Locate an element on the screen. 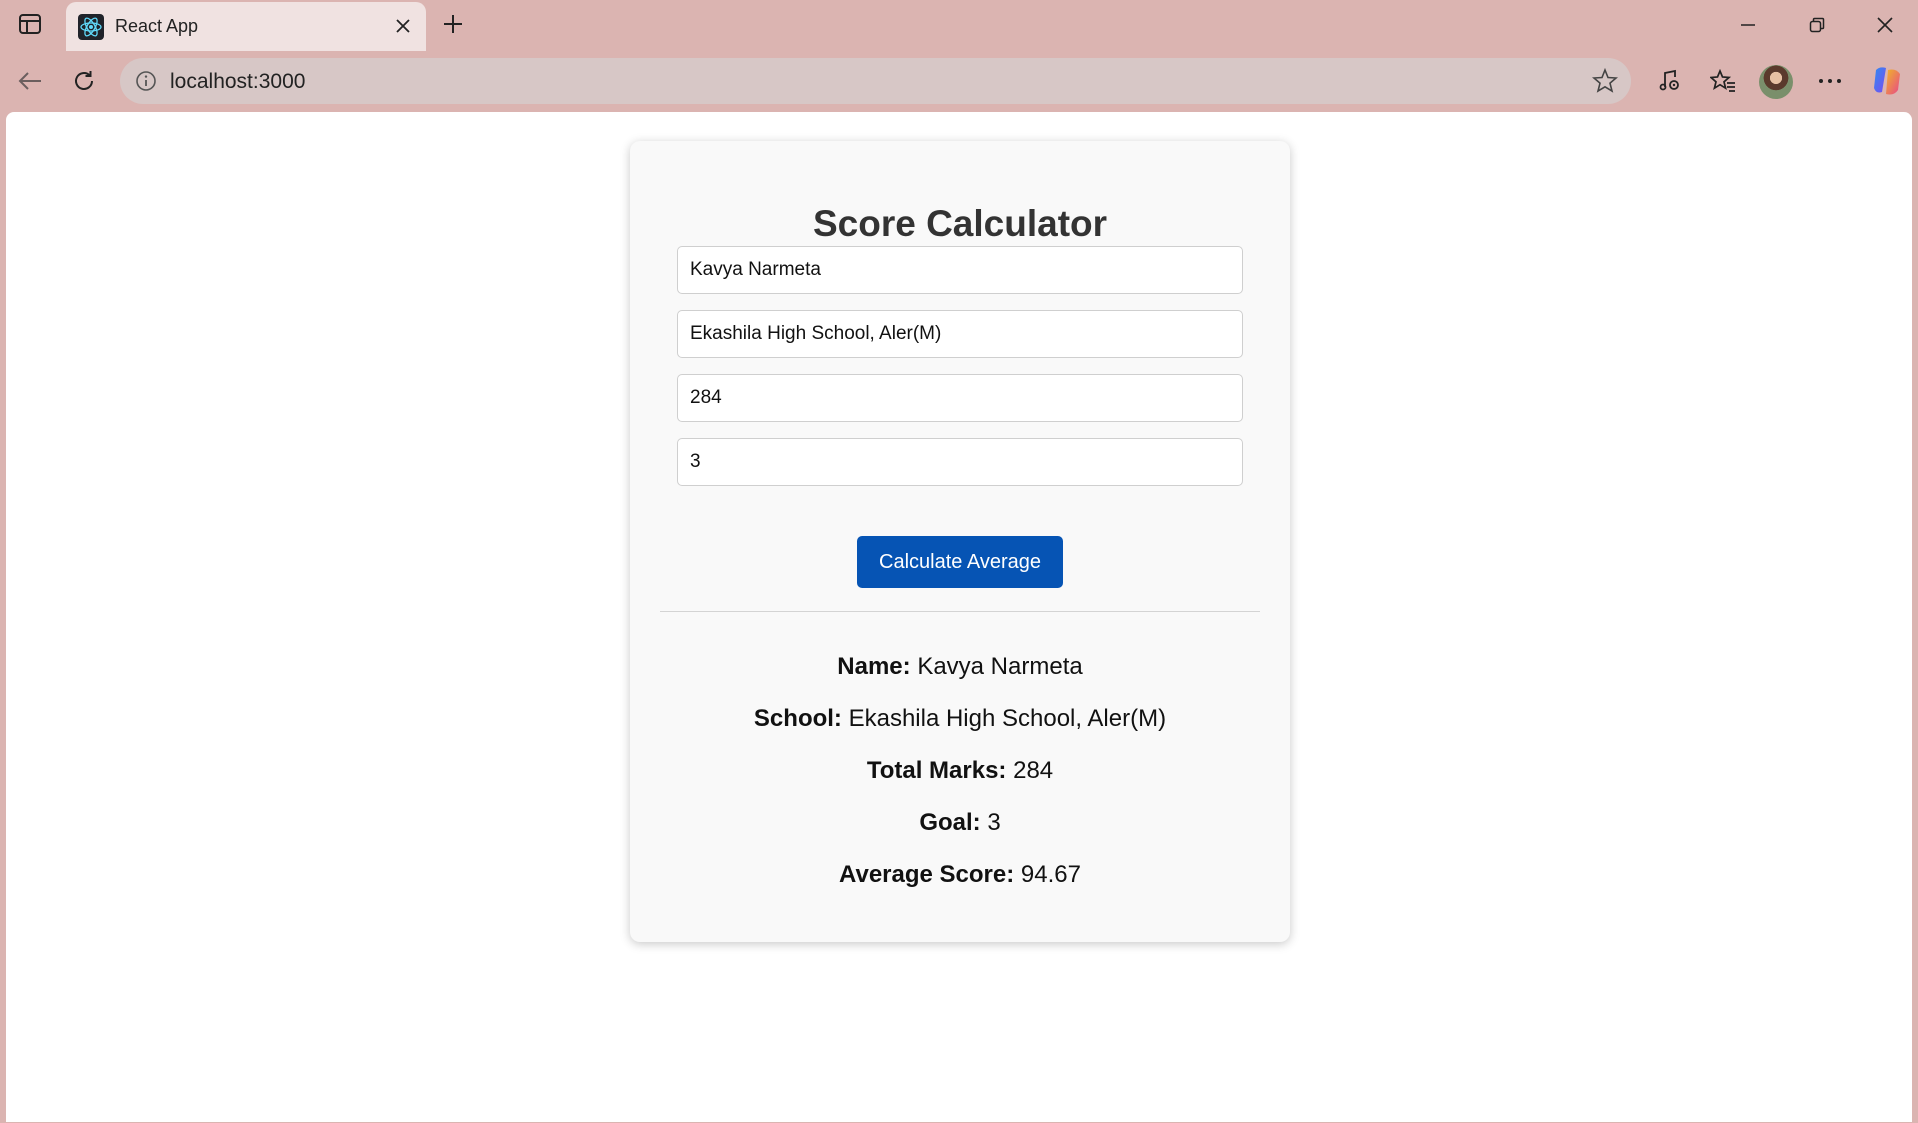 The width and height of the screenshot is (1918, 1123). result-school: School: Ekashila High School, Aler(M) is located at coordinates (960, 719).